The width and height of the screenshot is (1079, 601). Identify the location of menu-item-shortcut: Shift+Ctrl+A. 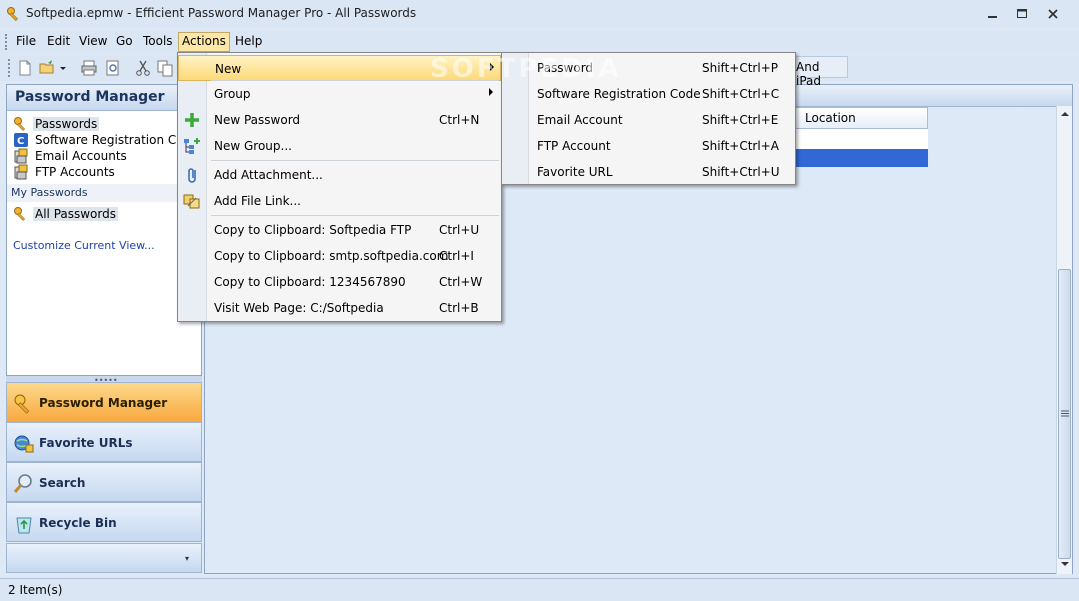
(740, 146).